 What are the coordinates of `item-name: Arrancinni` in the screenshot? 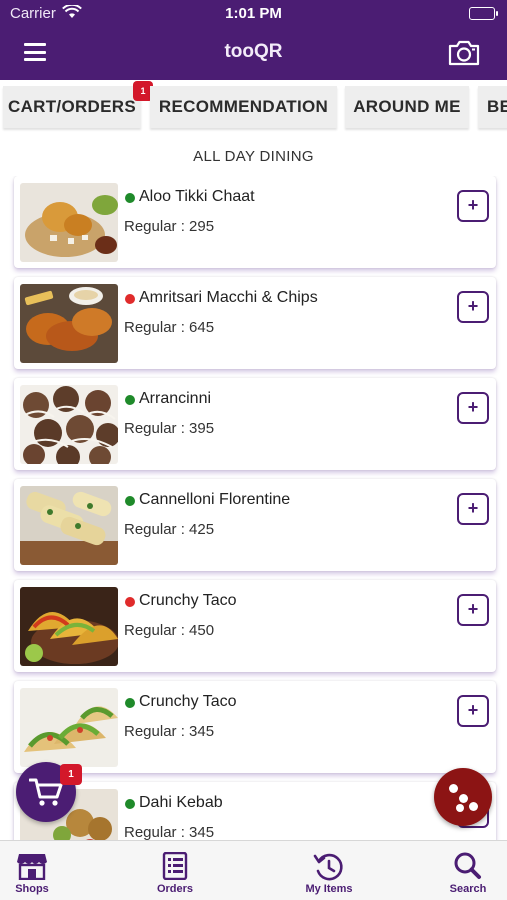 It's located at (175, 398).